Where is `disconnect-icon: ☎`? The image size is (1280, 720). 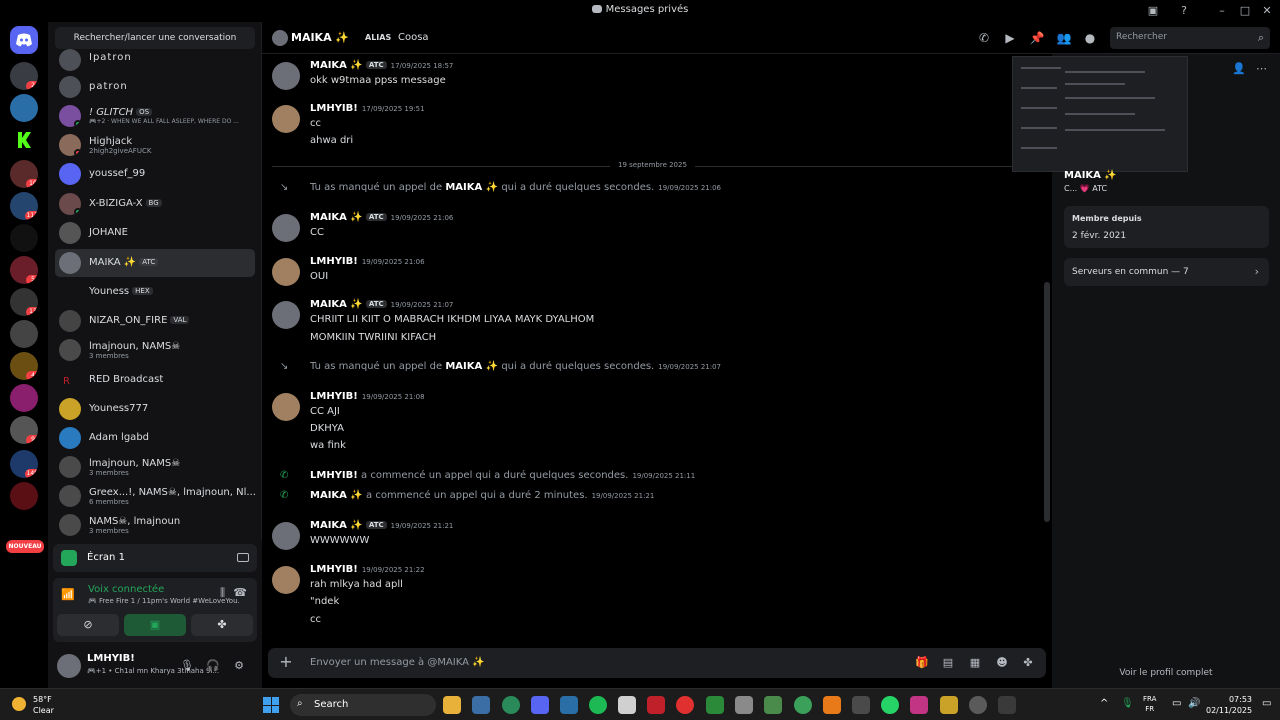 disconnect-icon: ☎ is located at coordinates (240, 592).